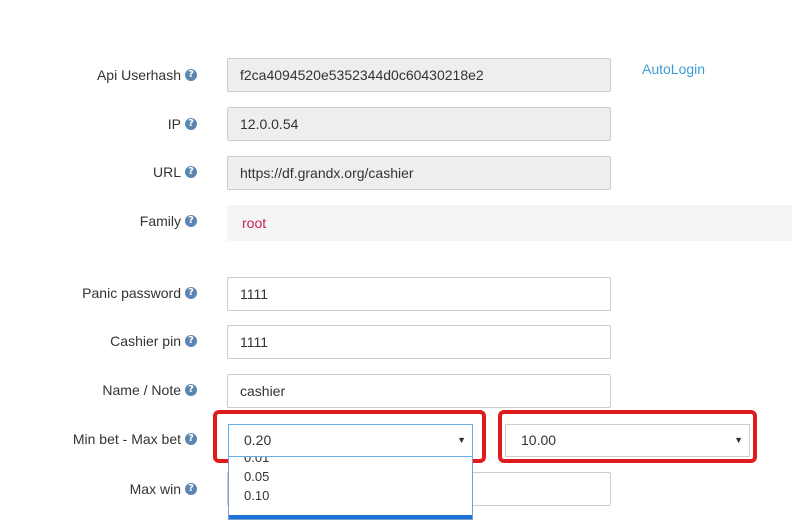 This screenshot has height=520, width=792. Describe the element at coordinates (174, 124) in the screenshot. I see `ip-label-text: IP` at that location.